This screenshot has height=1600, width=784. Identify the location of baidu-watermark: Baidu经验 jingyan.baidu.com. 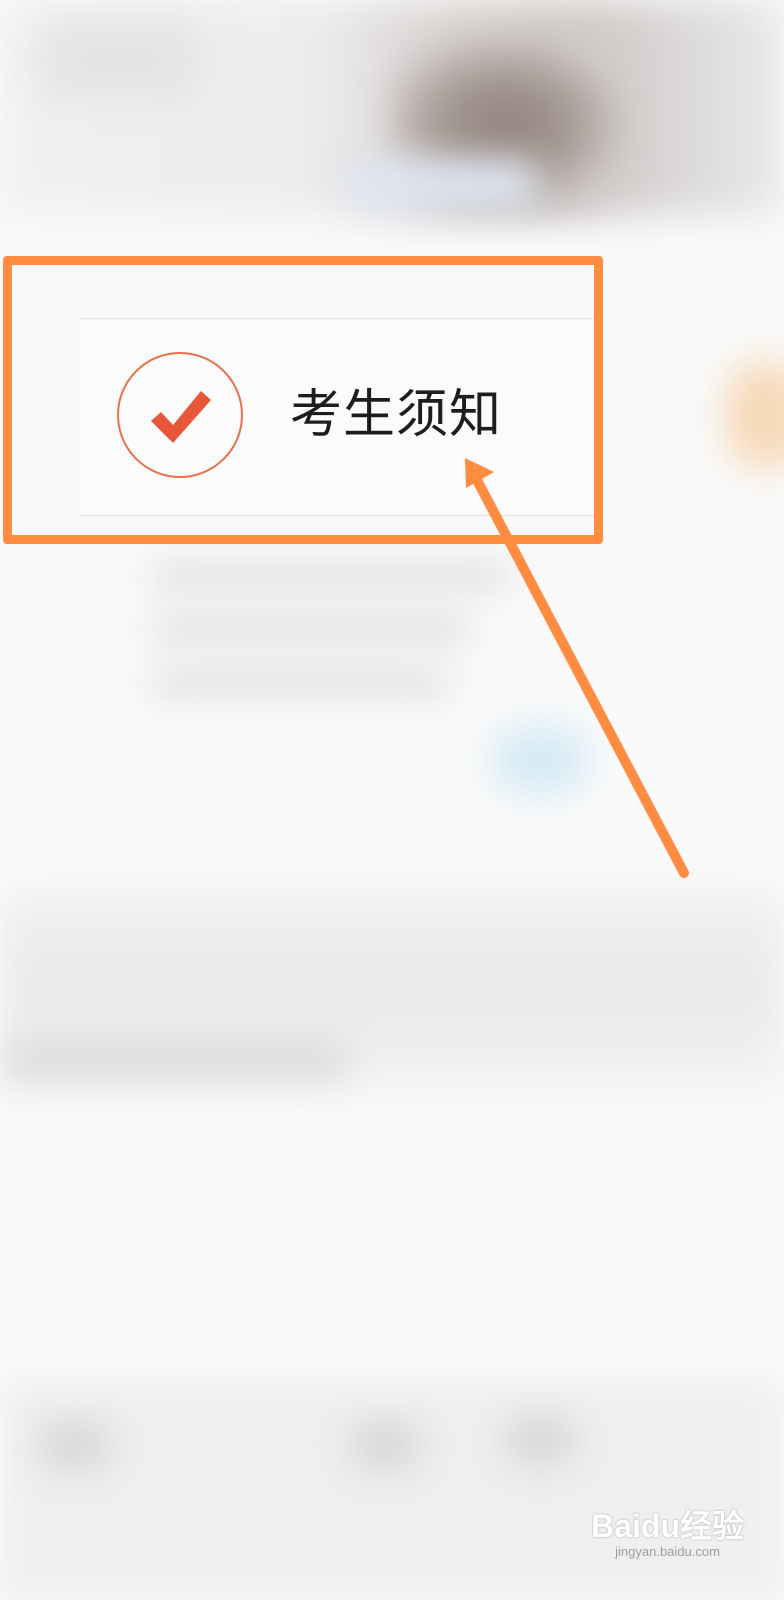
(667, 1534).